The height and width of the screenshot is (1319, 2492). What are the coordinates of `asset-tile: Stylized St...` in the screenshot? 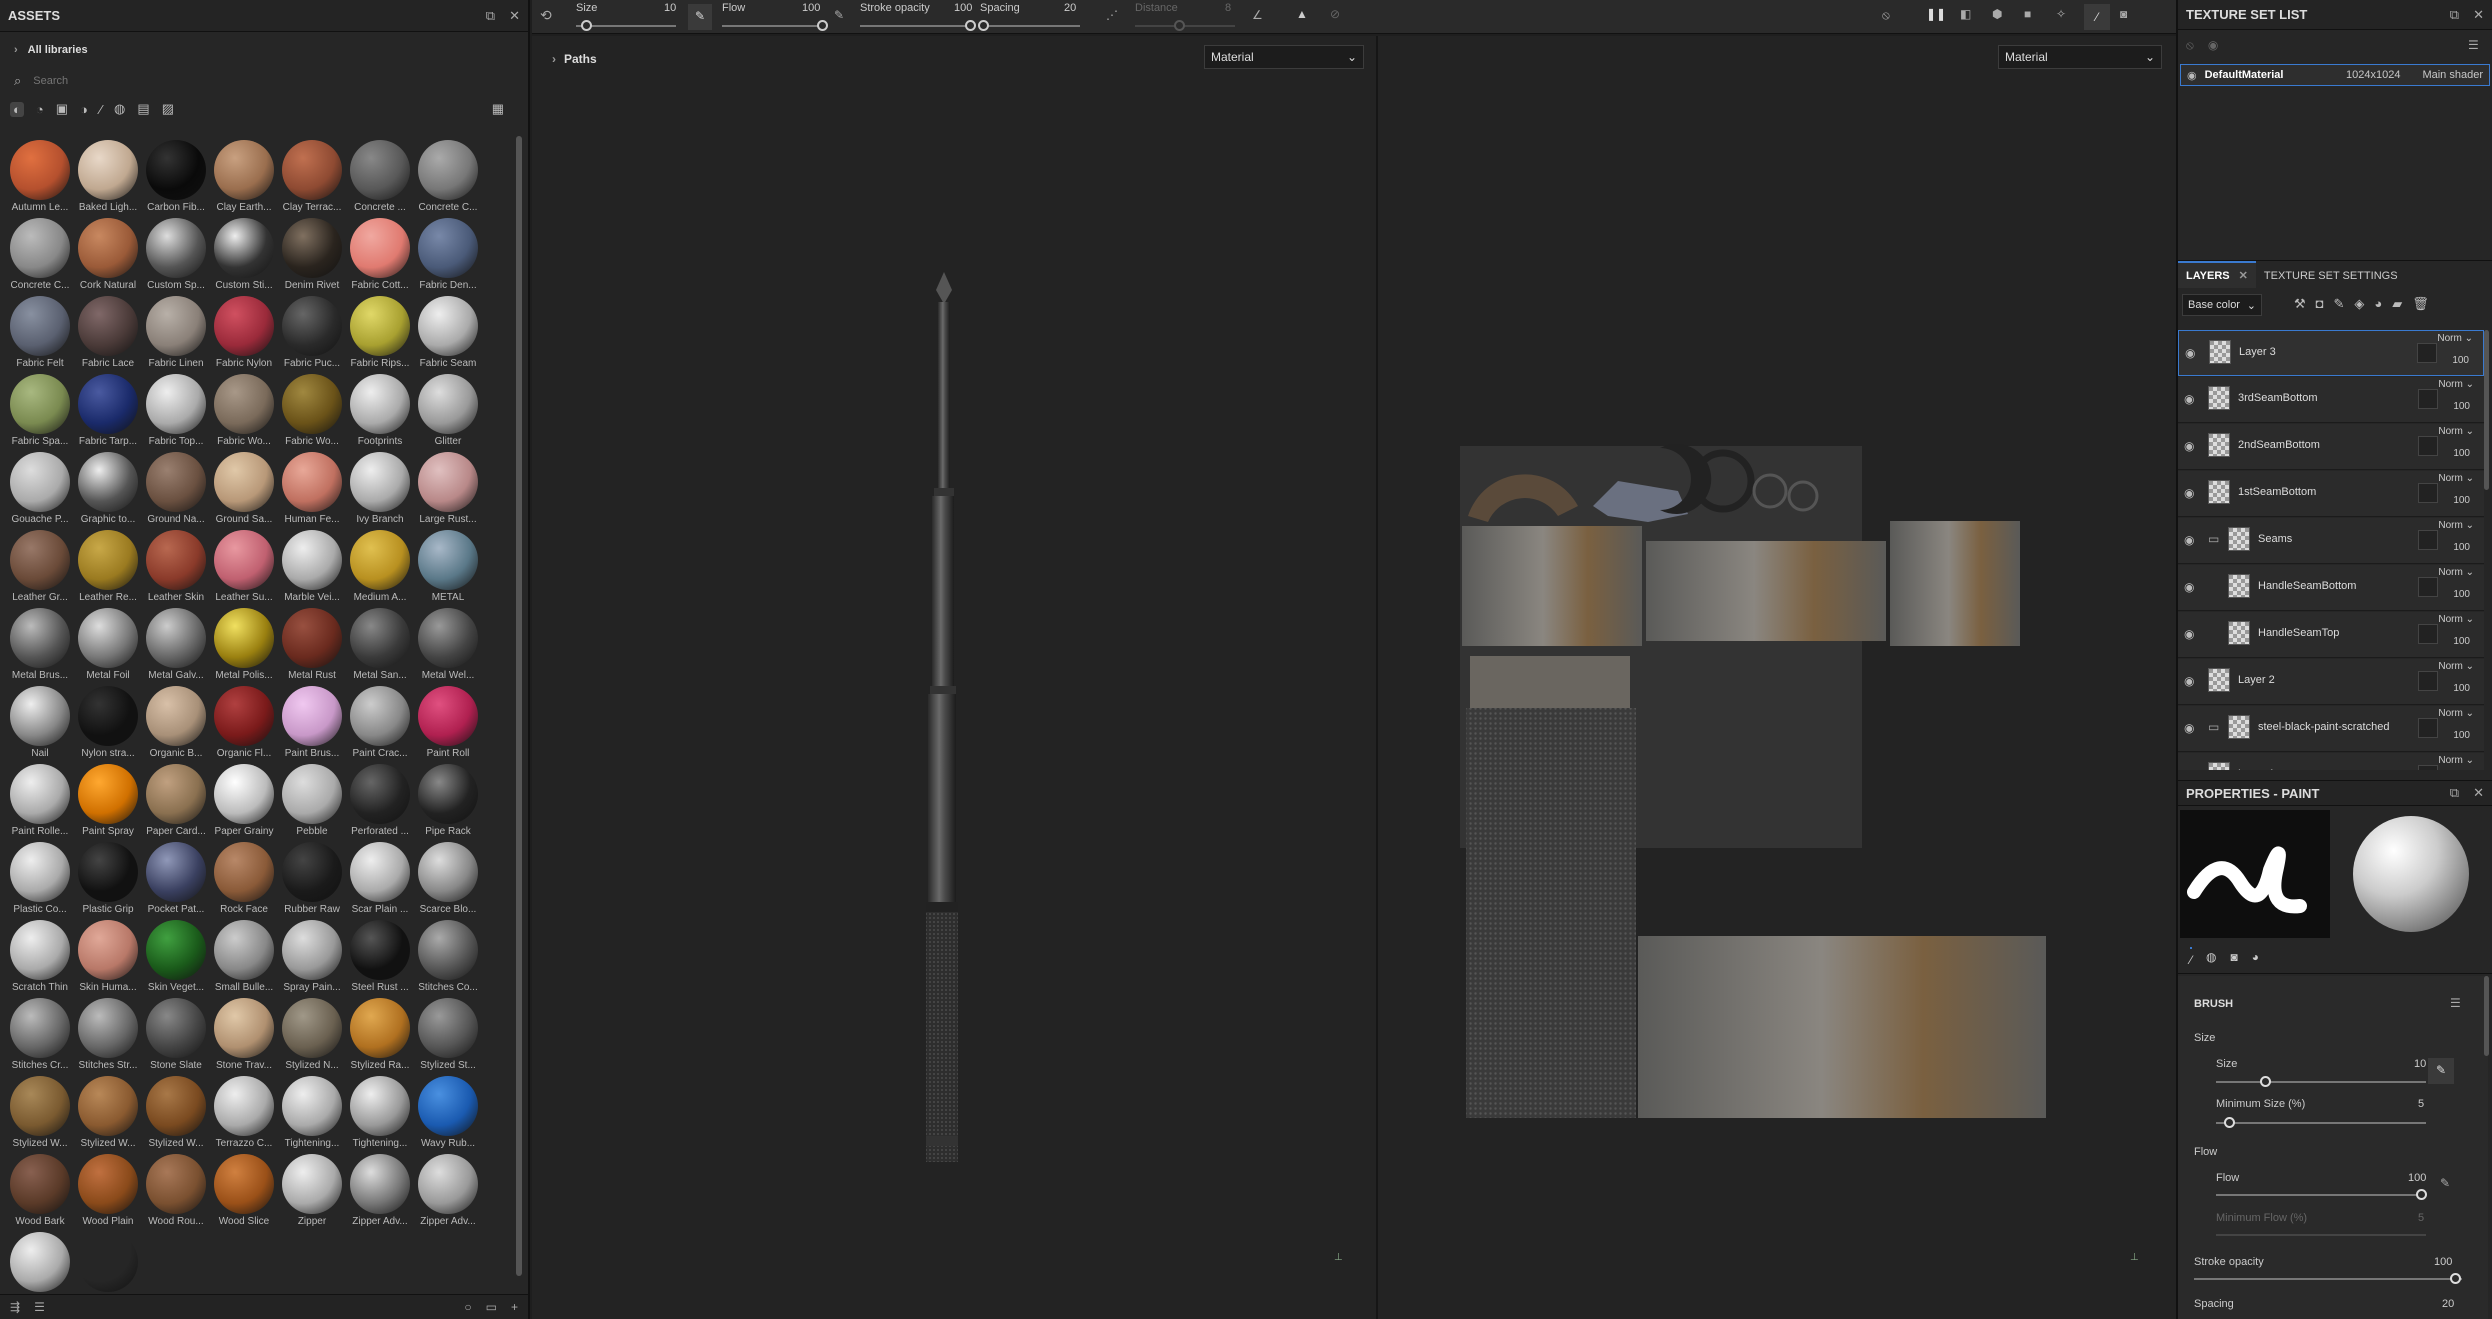 It's located at (448, 1033).